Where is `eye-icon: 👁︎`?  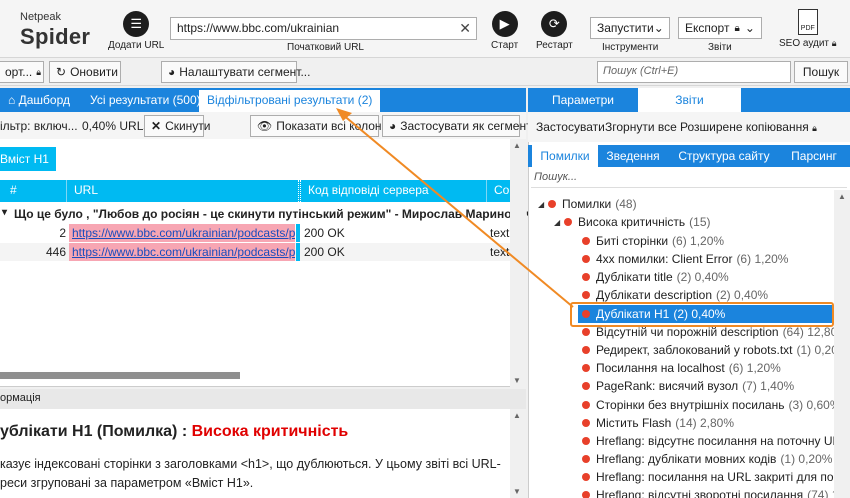
eye-icon: 👁︎ is located at coordinates (265, 126).